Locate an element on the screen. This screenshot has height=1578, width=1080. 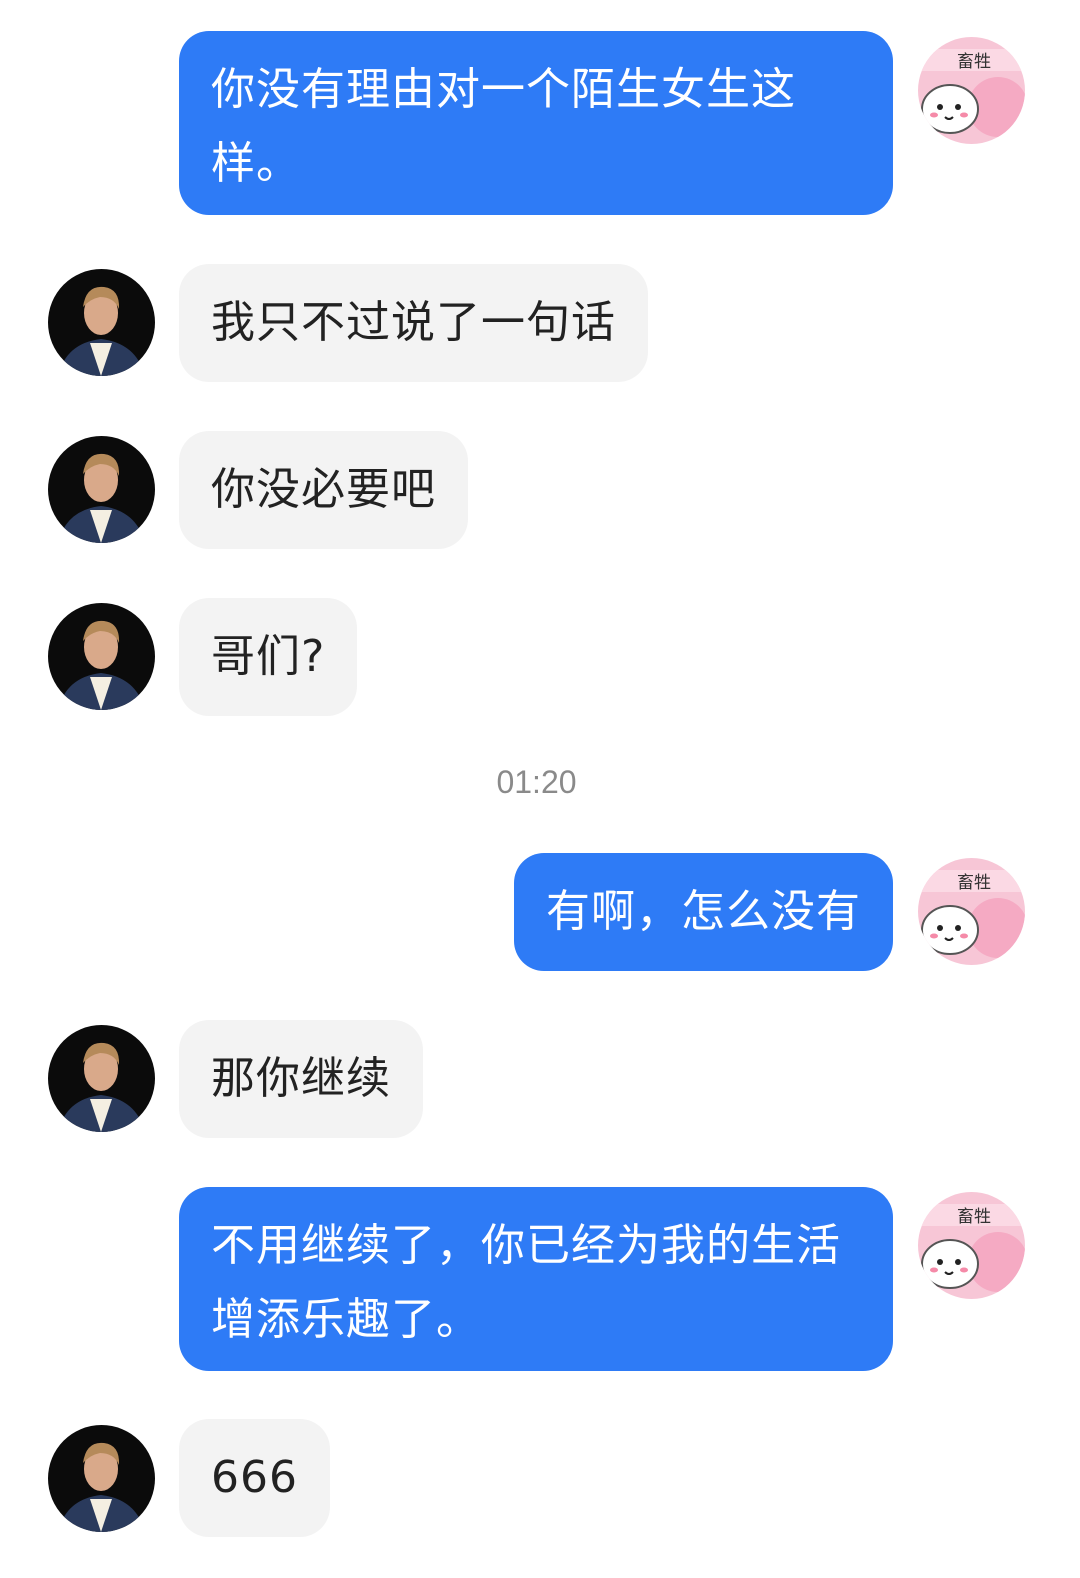
message-bubble-incoming: 哥们? is located at coordinates (268, 657).